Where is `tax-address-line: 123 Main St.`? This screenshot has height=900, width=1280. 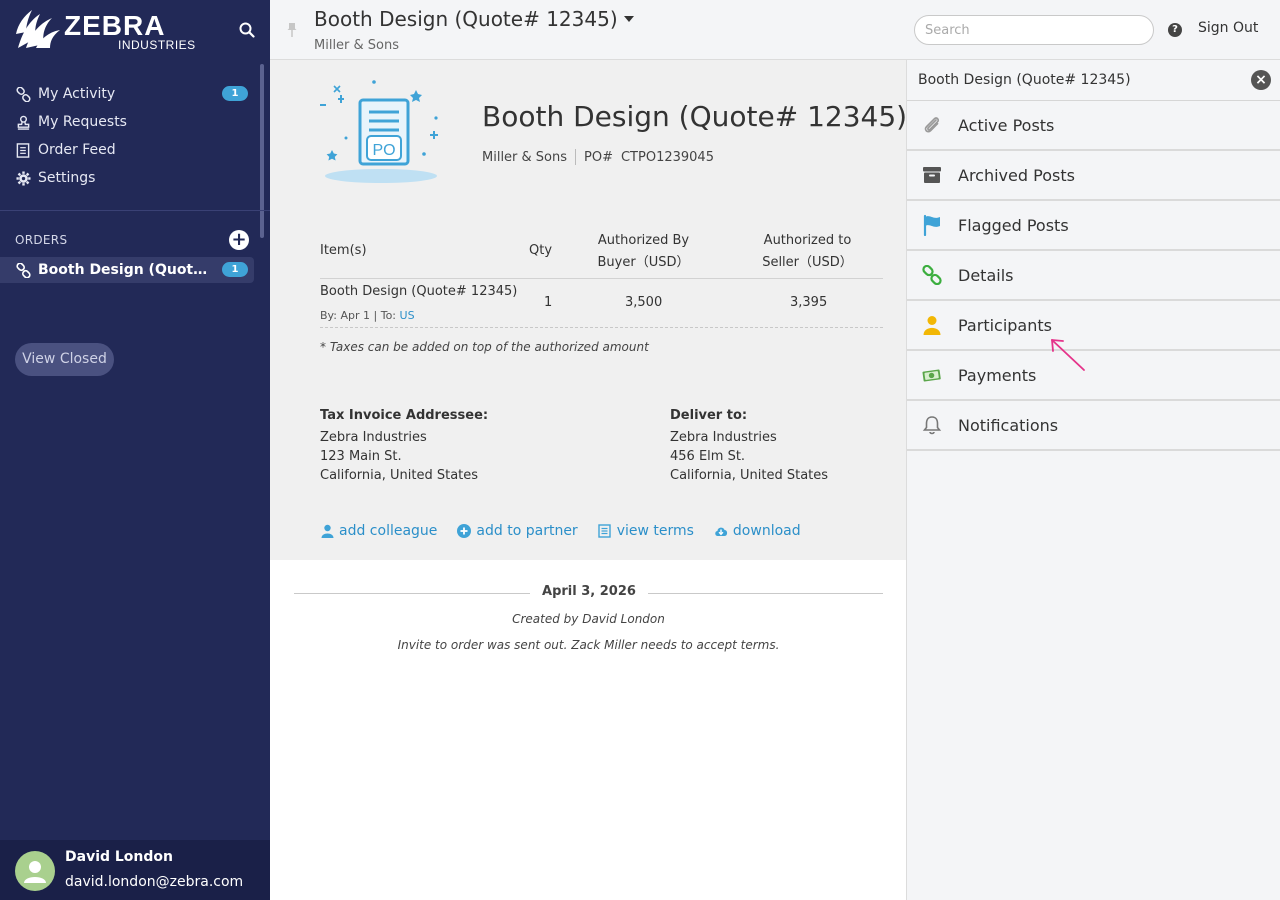 tax-address-line: 123 Main St. is located at coordinates (361, 456).